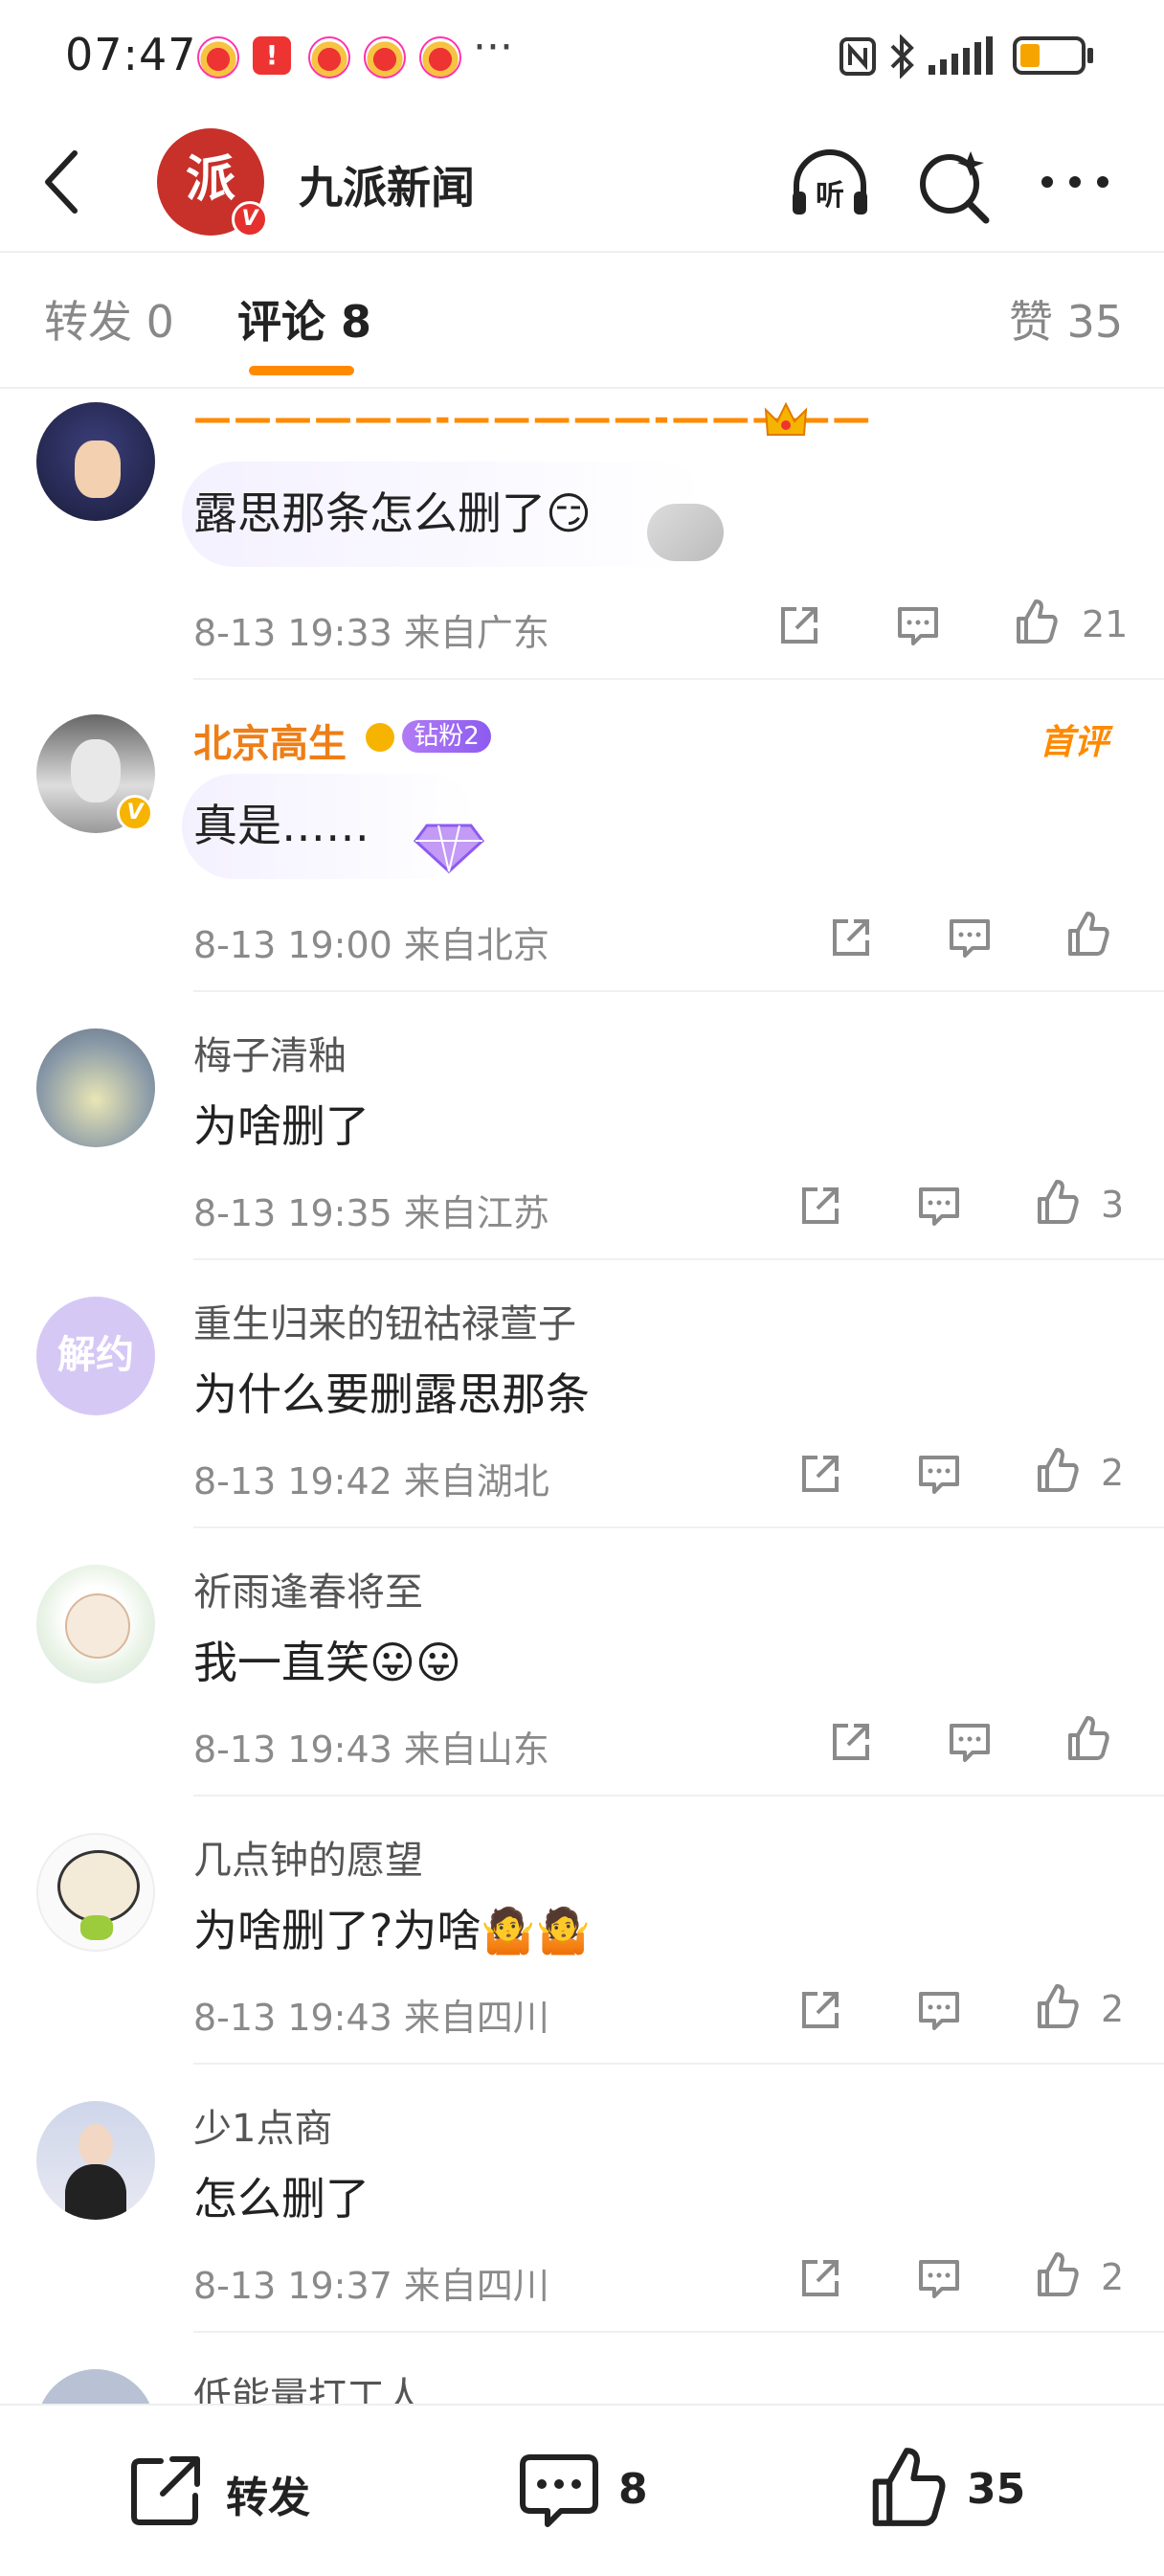  Describe the element at coordinates (262, 2125) in the screenshot. I see `comment-author: 少1点商` at that location.